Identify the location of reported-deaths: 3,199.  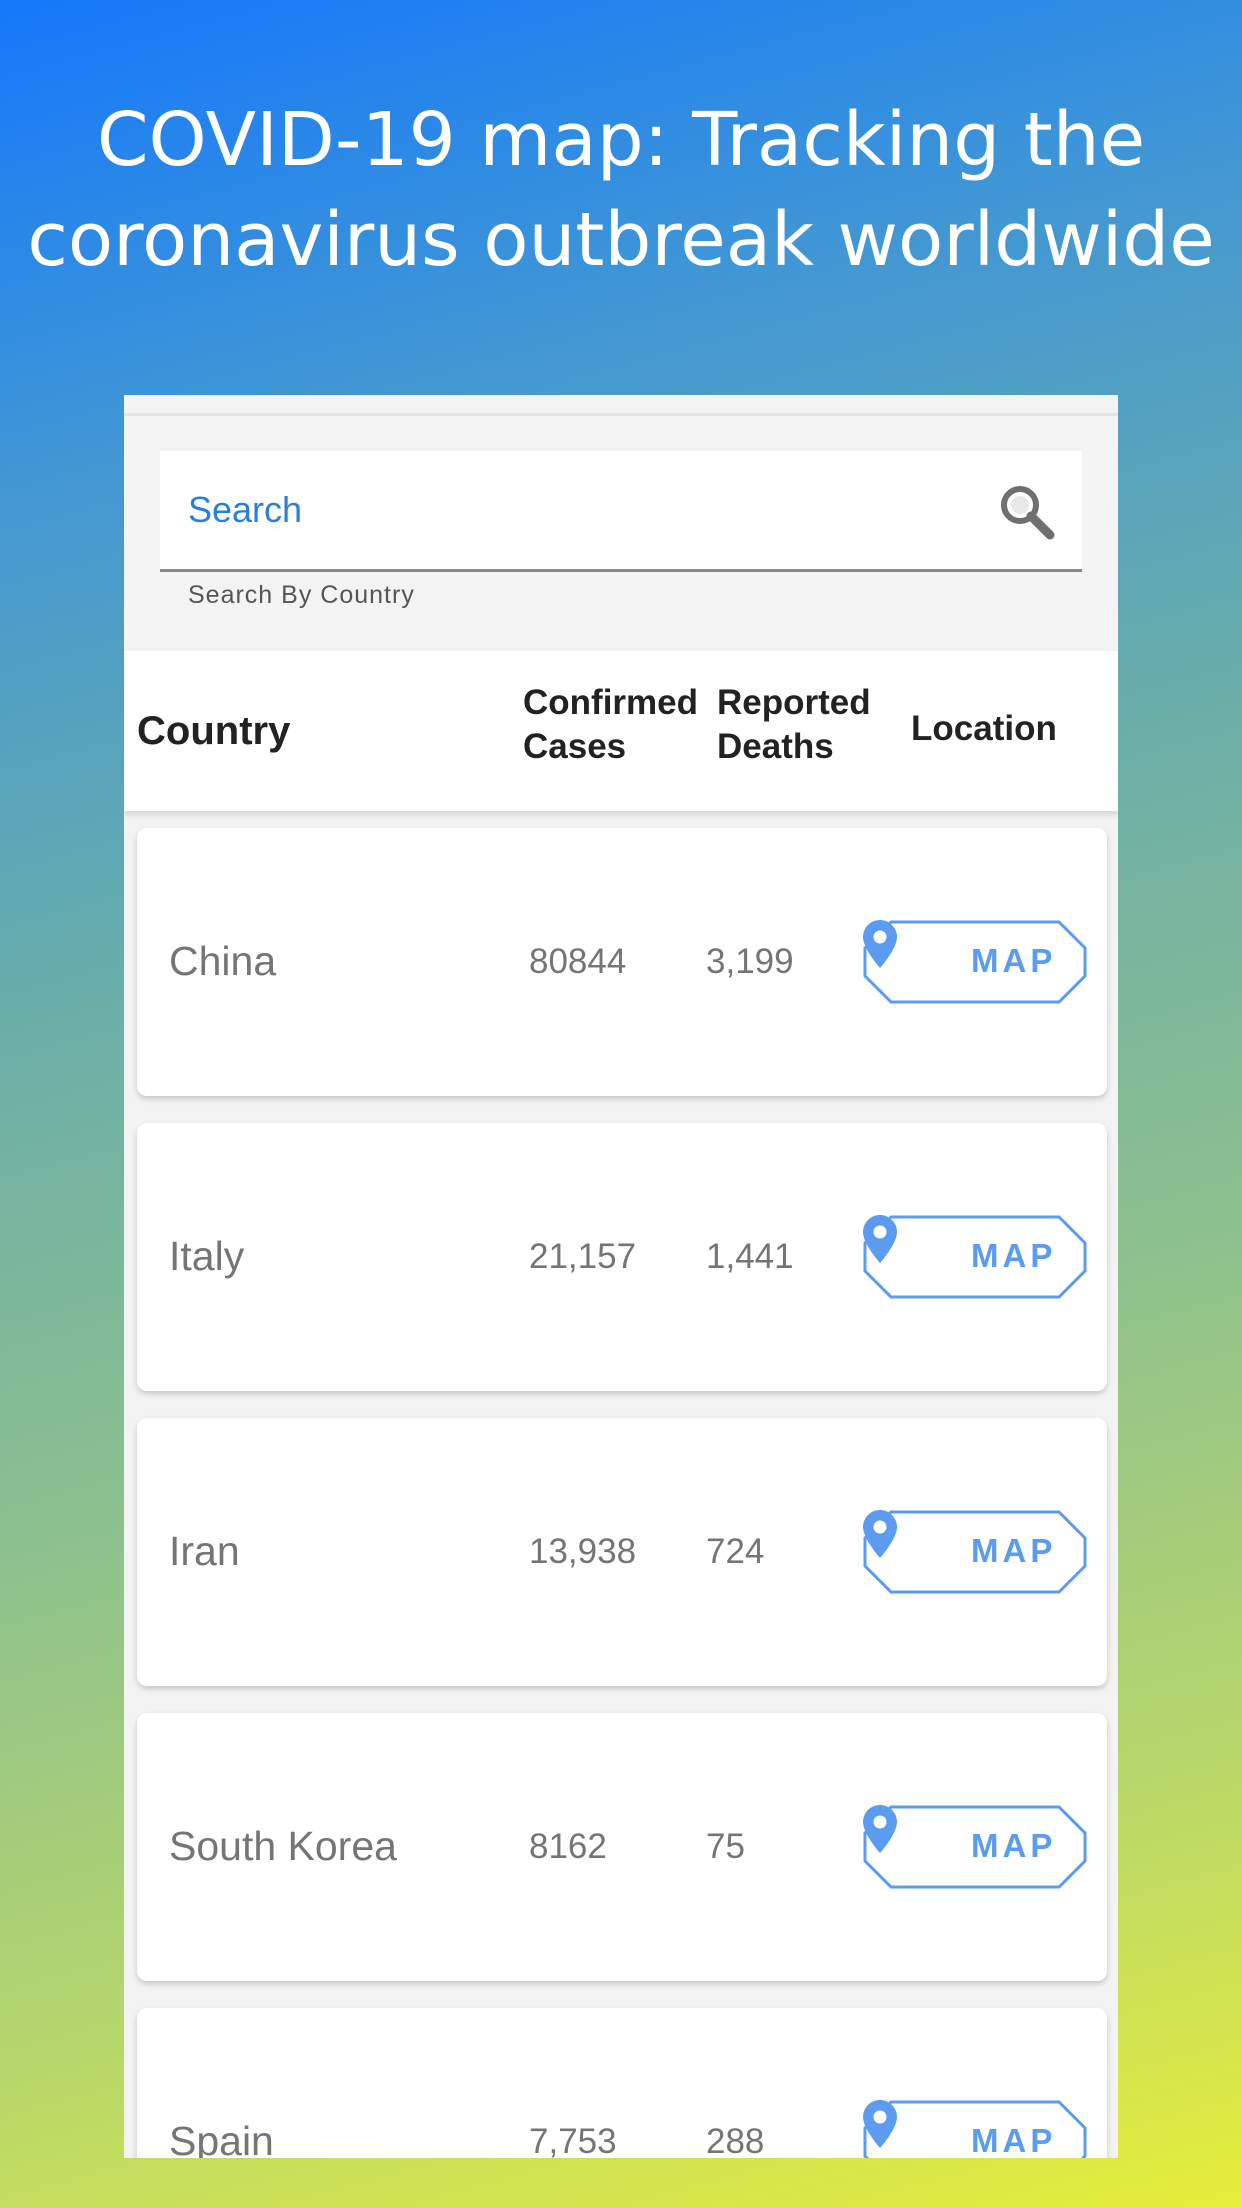
(750, 961).